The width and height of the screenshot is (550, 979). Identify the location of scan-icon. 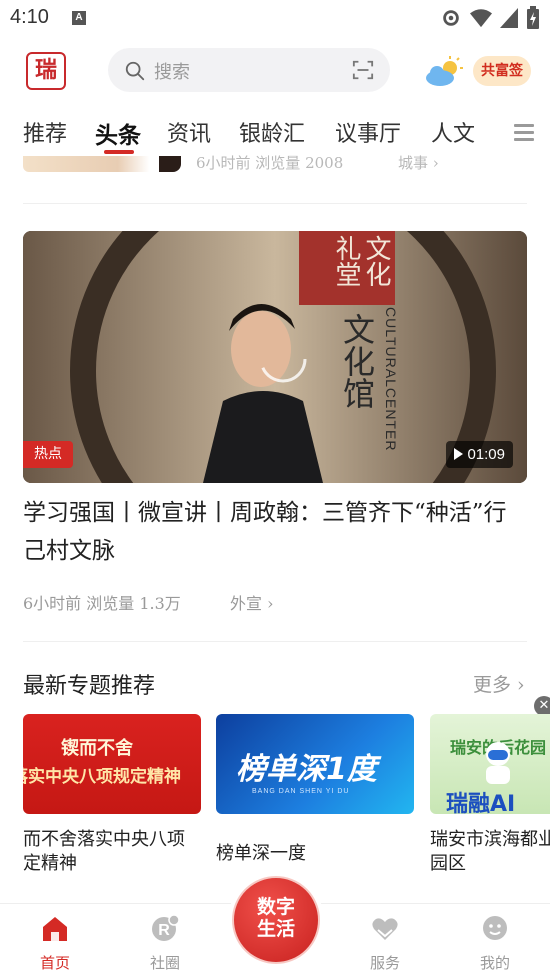
(363, 70).